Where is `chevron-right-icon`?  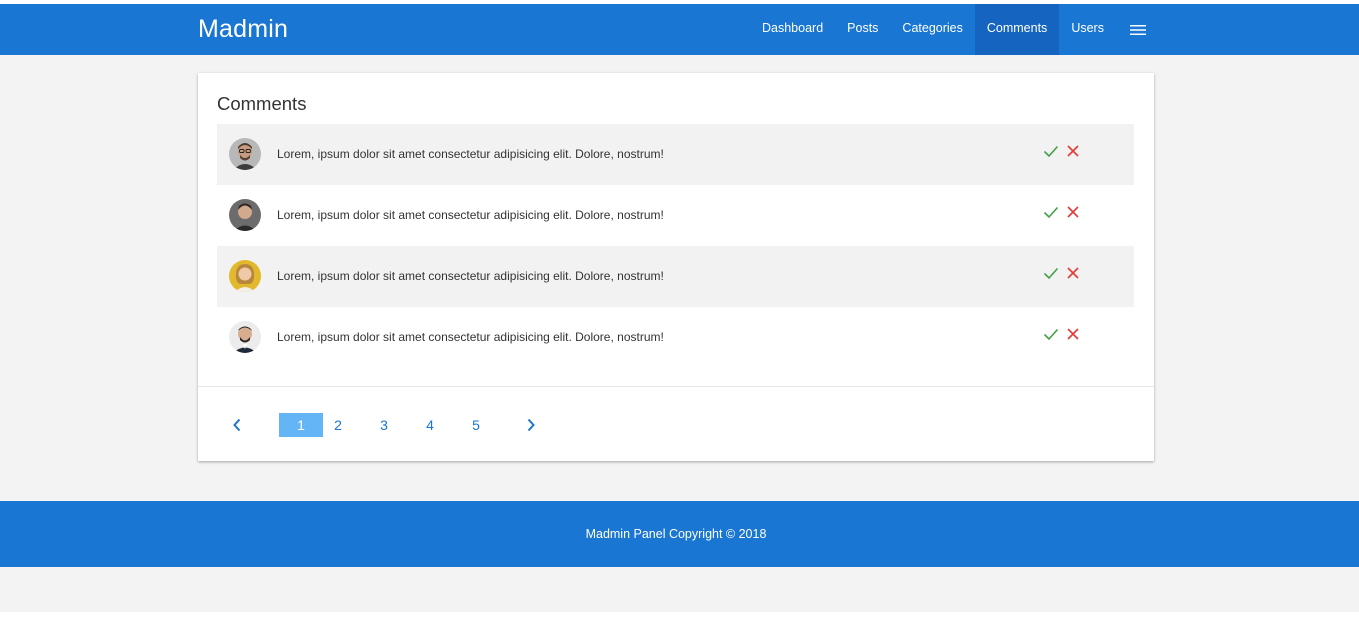
chevron-right-icon is located at coordinates (531, 425).